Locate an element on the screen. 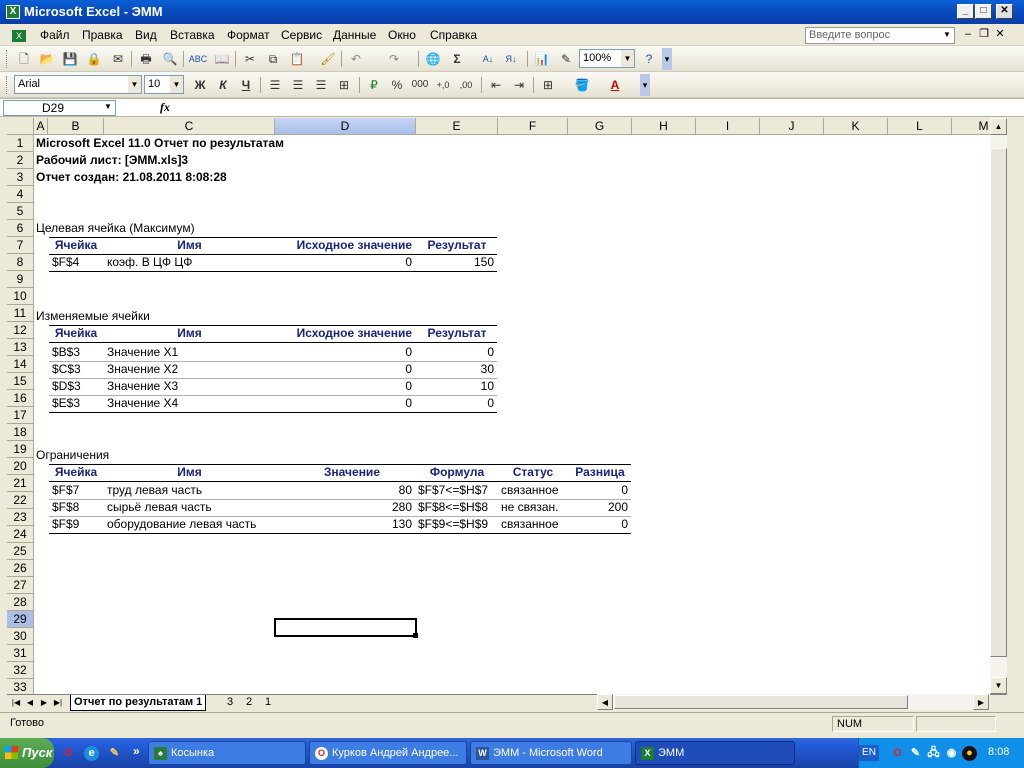 This screenshot has width=1024, height=768. language-indicator: EN is located at coordinates (869, 753).